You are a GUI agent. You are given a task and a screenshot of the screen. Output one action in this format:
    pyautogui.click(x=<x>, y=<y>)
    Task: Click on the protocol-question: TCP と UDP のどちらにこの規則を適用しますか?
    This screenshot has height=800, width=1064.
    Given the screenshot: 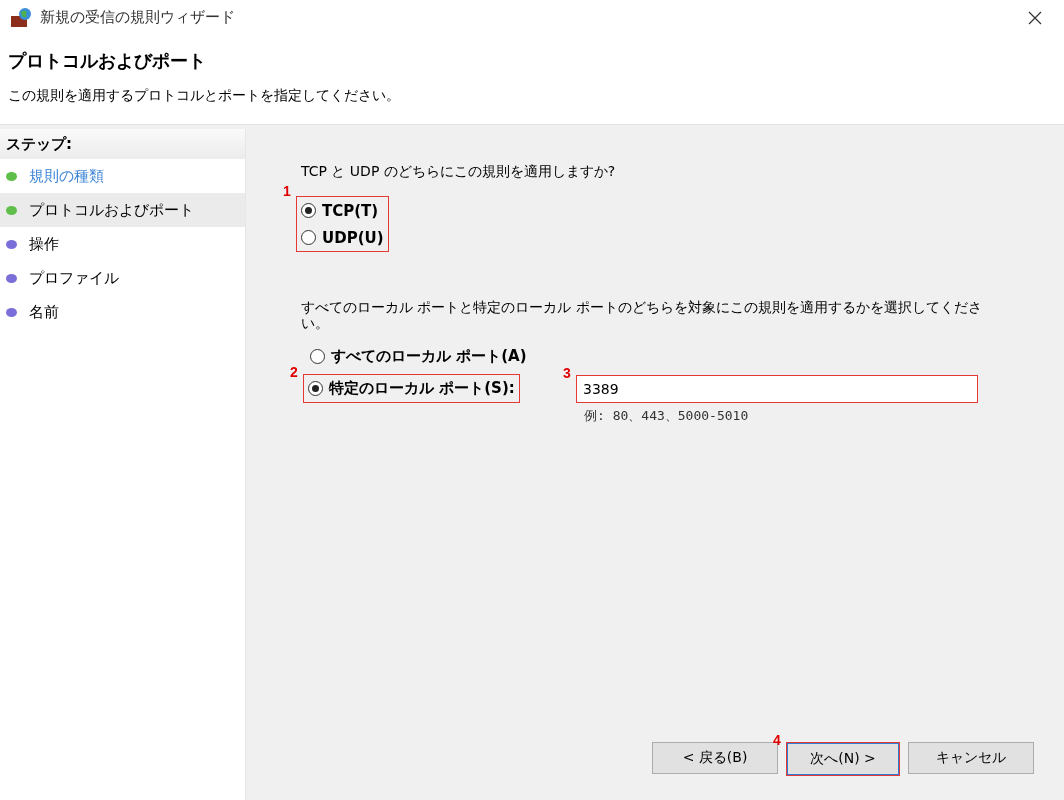 What is the action you would take?
    pyautogui.click(x=459, y=171)
    